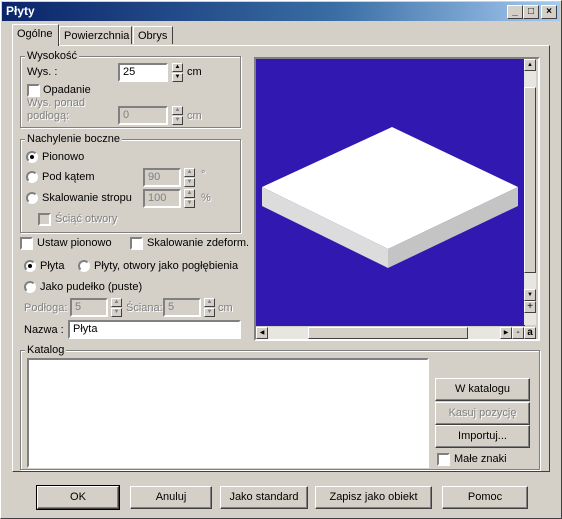 The height and width of the screenshot is (519, 562). Describe the element at coordinates (56, 103) in the screenshot. I see `above-floor-label: Wys. ponad` at that location.